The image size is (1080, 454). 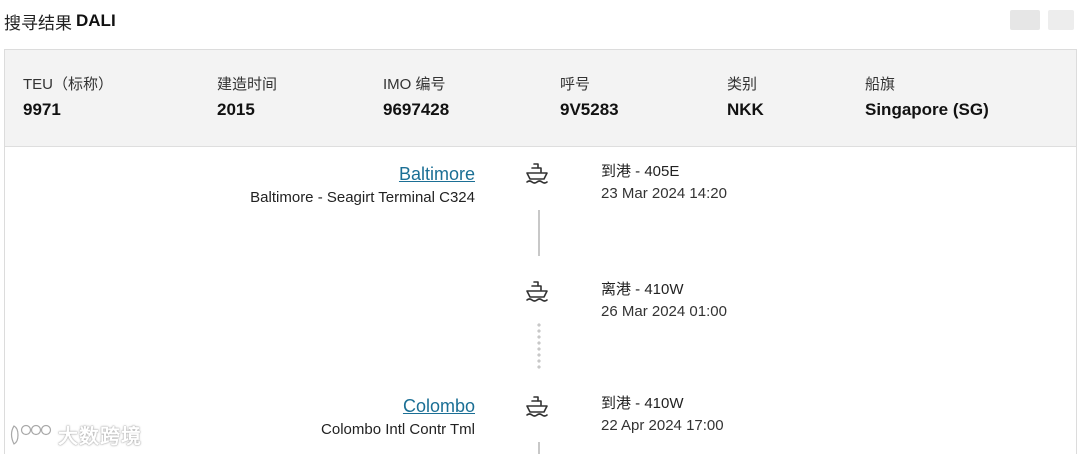 I want to click on event-baltimore-arrival: 到港 - 405E 23 Mar 2024 14:20, so click(x=664, y=183).